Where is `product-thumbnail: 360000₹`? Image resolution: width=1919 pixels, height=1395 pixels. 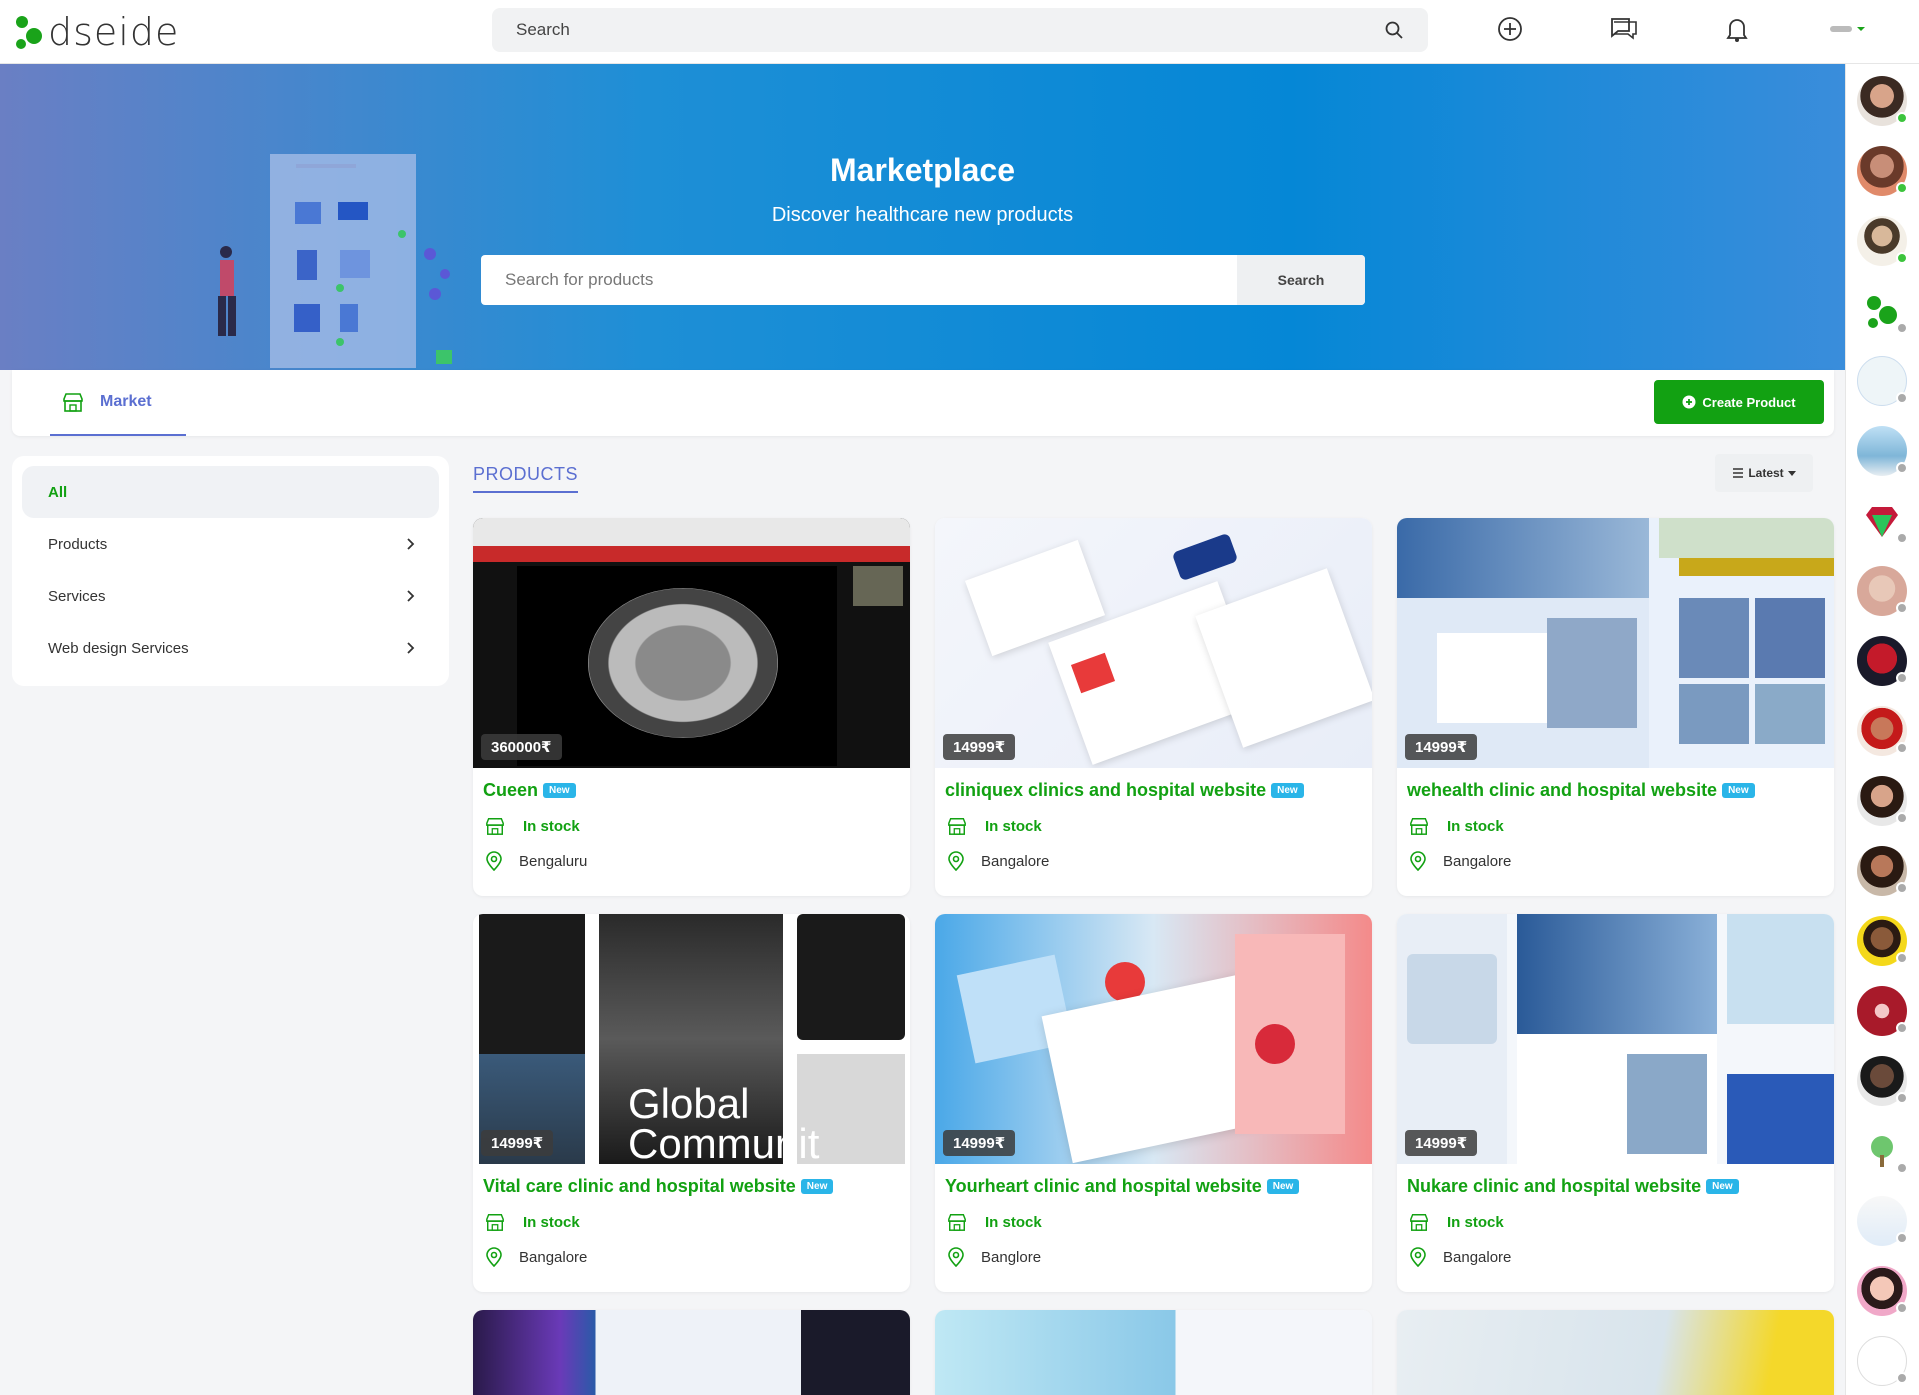
product-thumbnail: 360000₹ is located at coordinates (691, 643).